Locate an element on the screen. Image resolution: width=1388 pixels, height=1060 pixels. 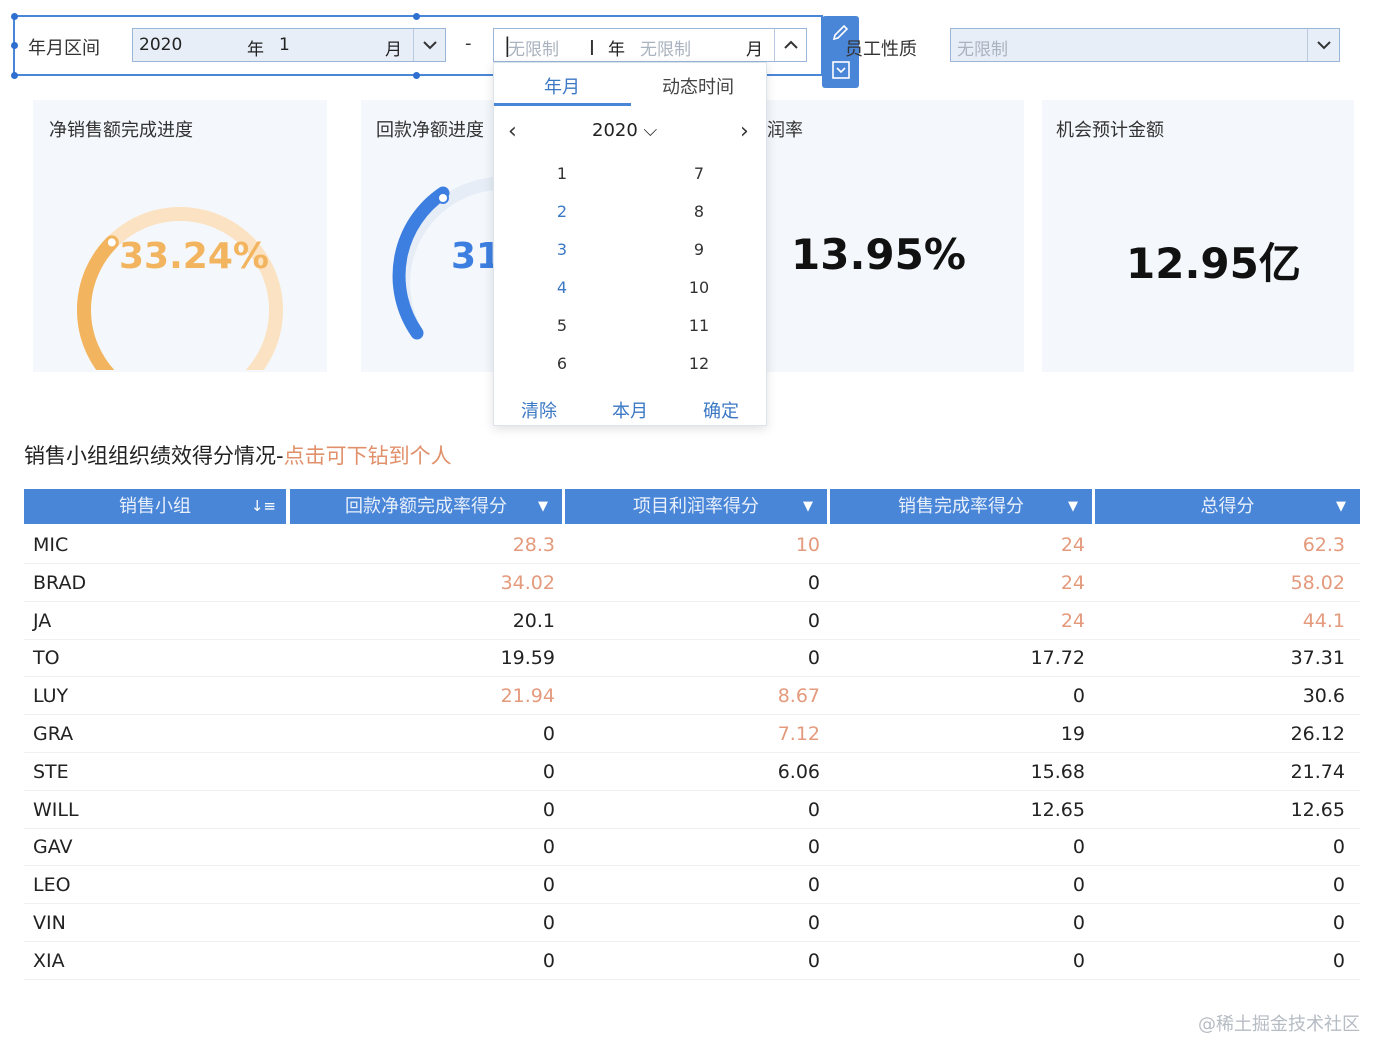
kpi-card-sales: 净销售额完成进度 33.24% is located at coordinates (180, 236).